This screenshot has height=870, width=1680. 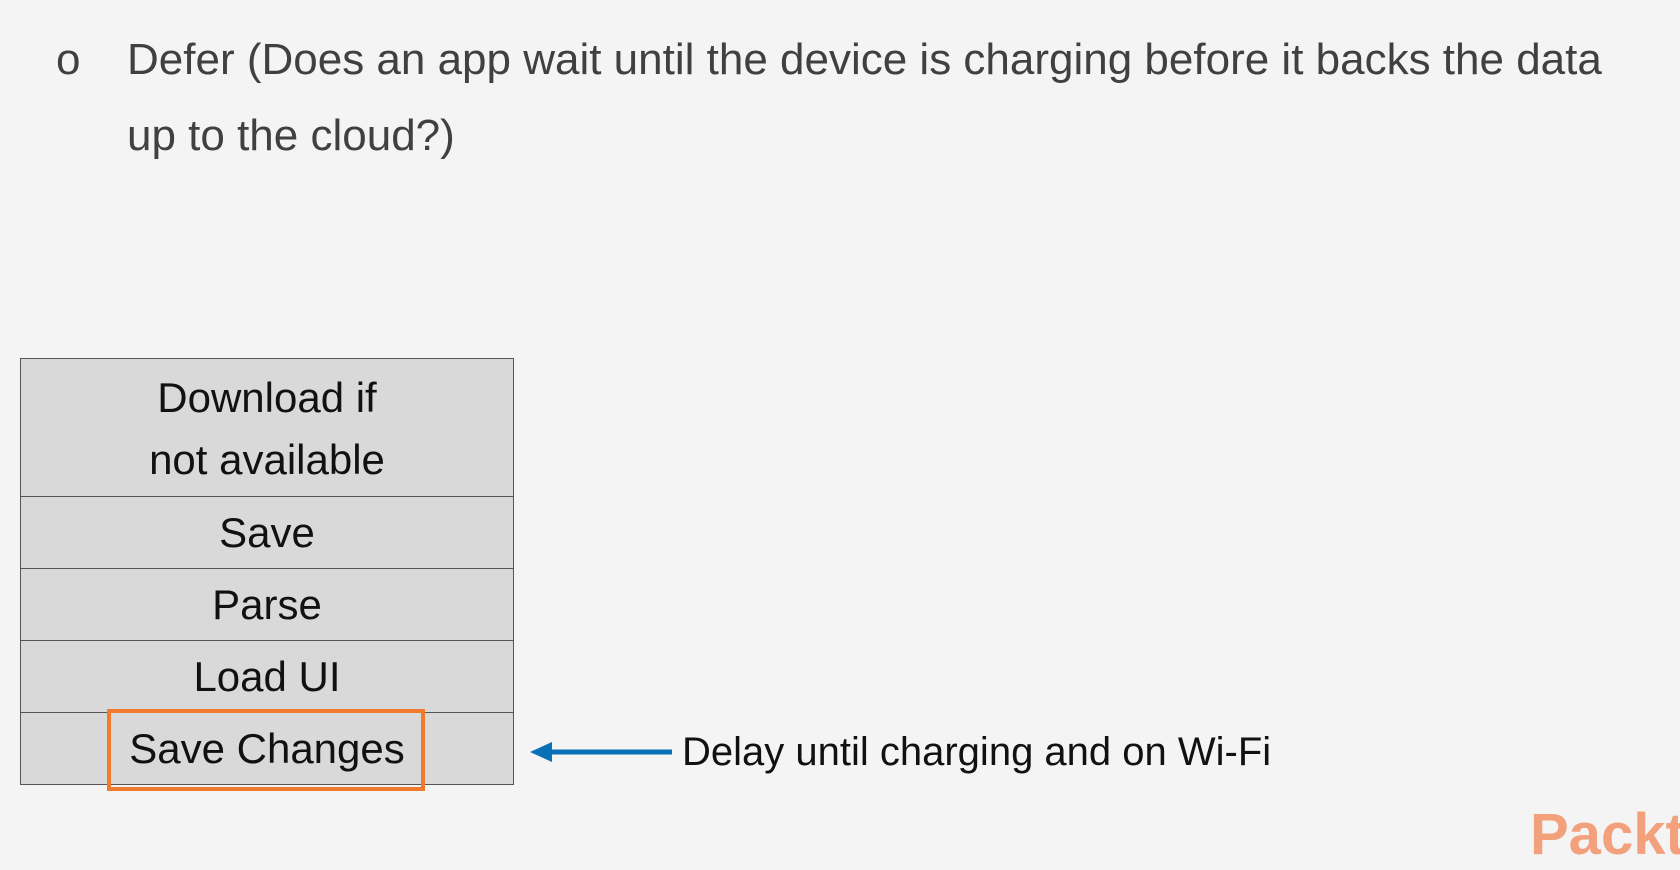 I want to click on stack-item-label: Load UI, so click(x=267, y=676).